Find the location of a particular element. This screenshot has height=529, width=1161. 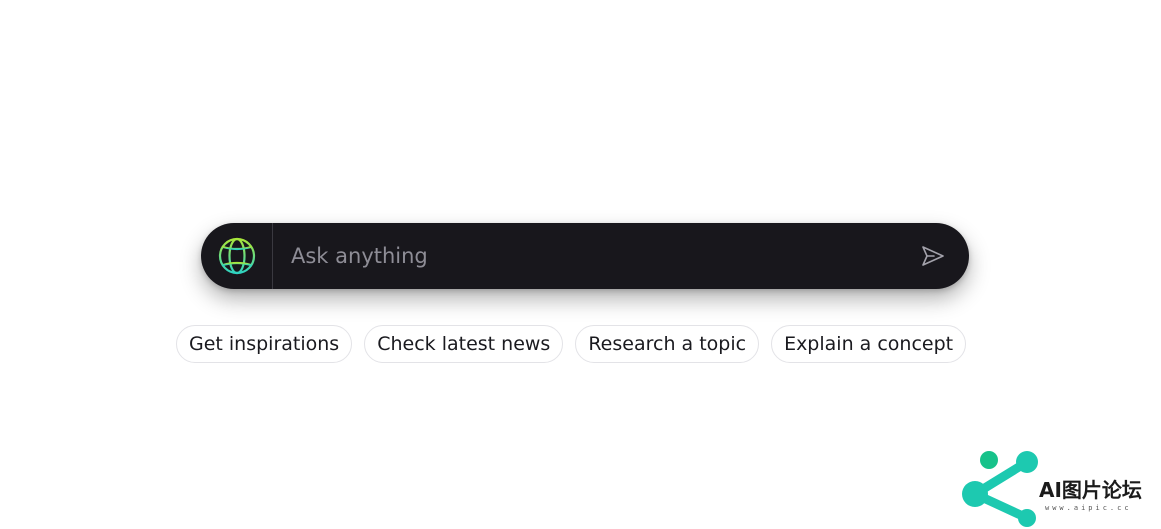

suggestion-check-latest-news: Check latest news is located at coordinates (464, 344).